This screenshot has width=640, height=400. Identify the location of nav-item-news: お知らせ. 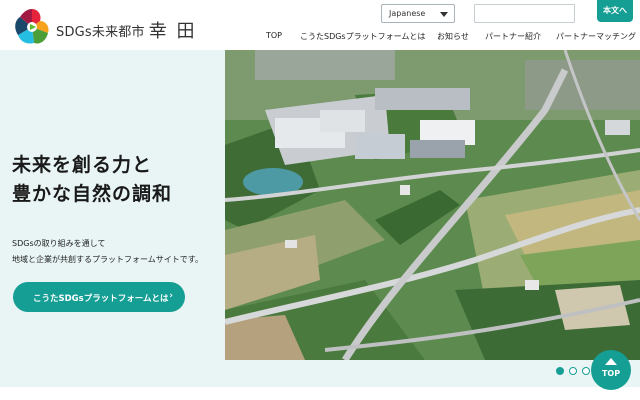
(453, 36).